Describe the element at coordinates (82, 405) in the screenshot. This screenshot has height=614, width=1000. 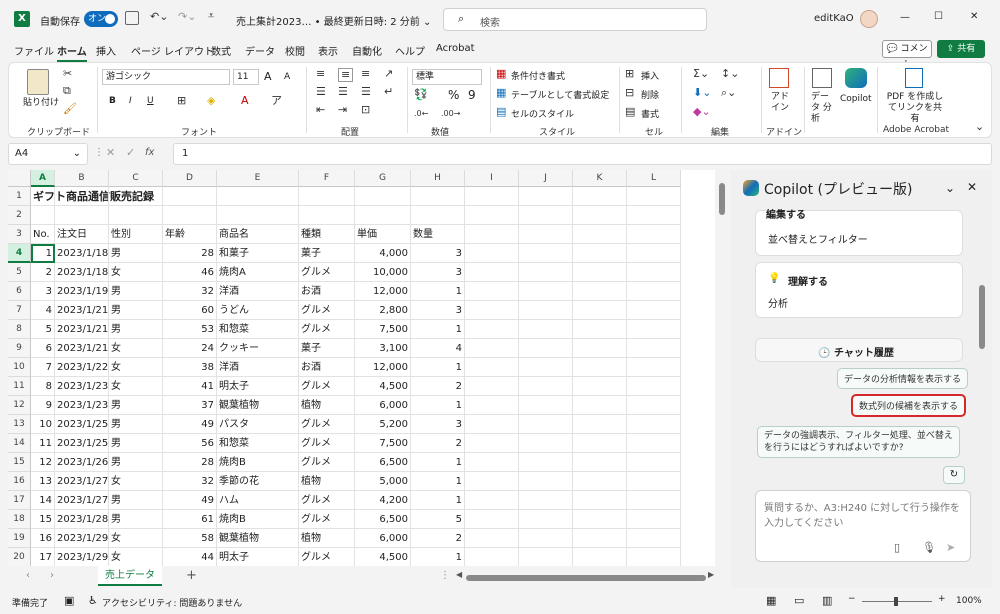
I see `data-cell: 2023/1/23` at that location.